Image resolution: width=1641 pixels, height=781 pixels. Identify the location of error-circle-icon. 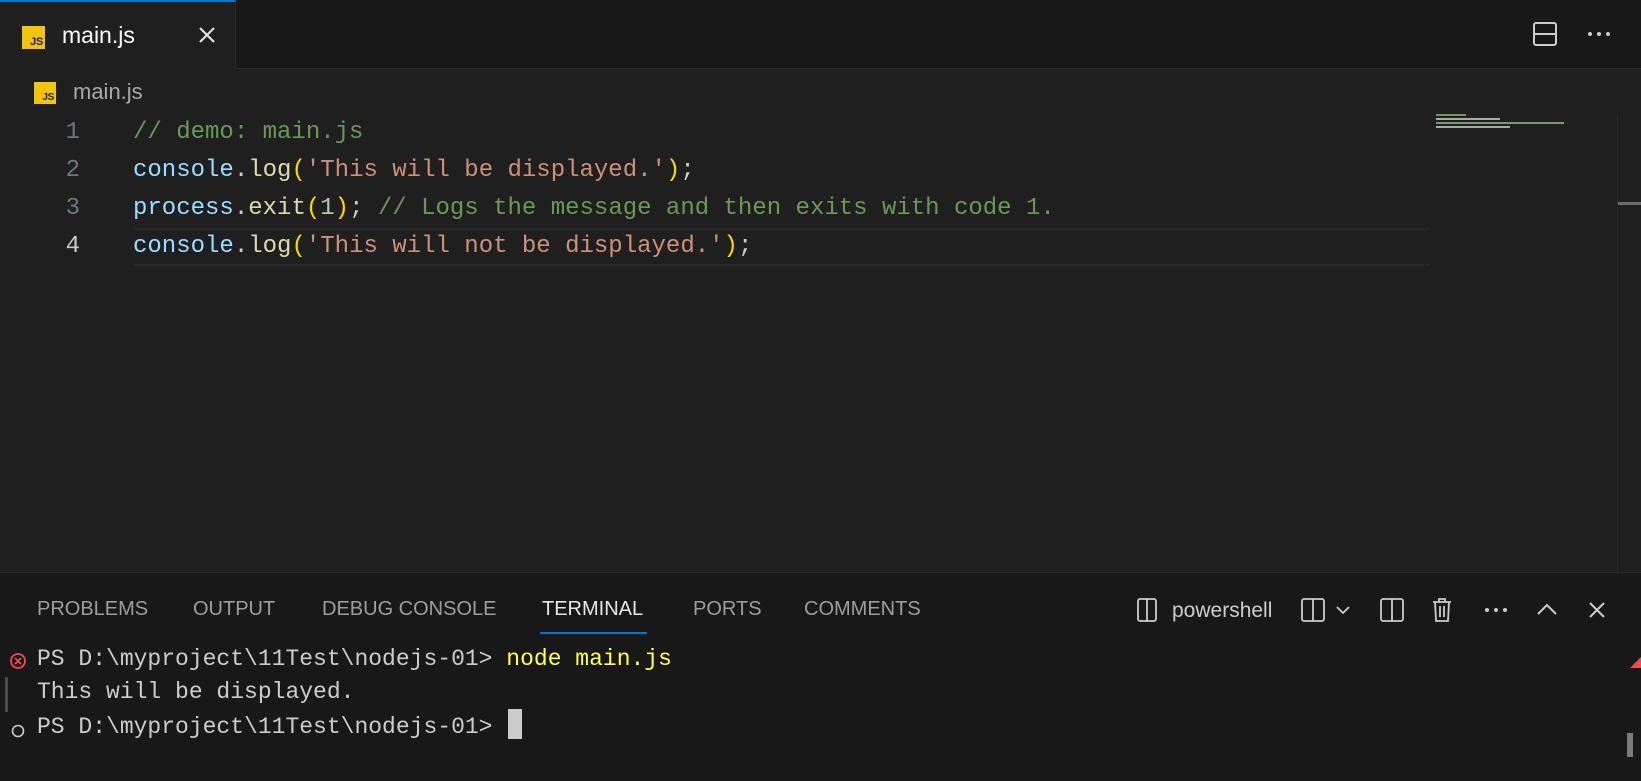
(18, 660).